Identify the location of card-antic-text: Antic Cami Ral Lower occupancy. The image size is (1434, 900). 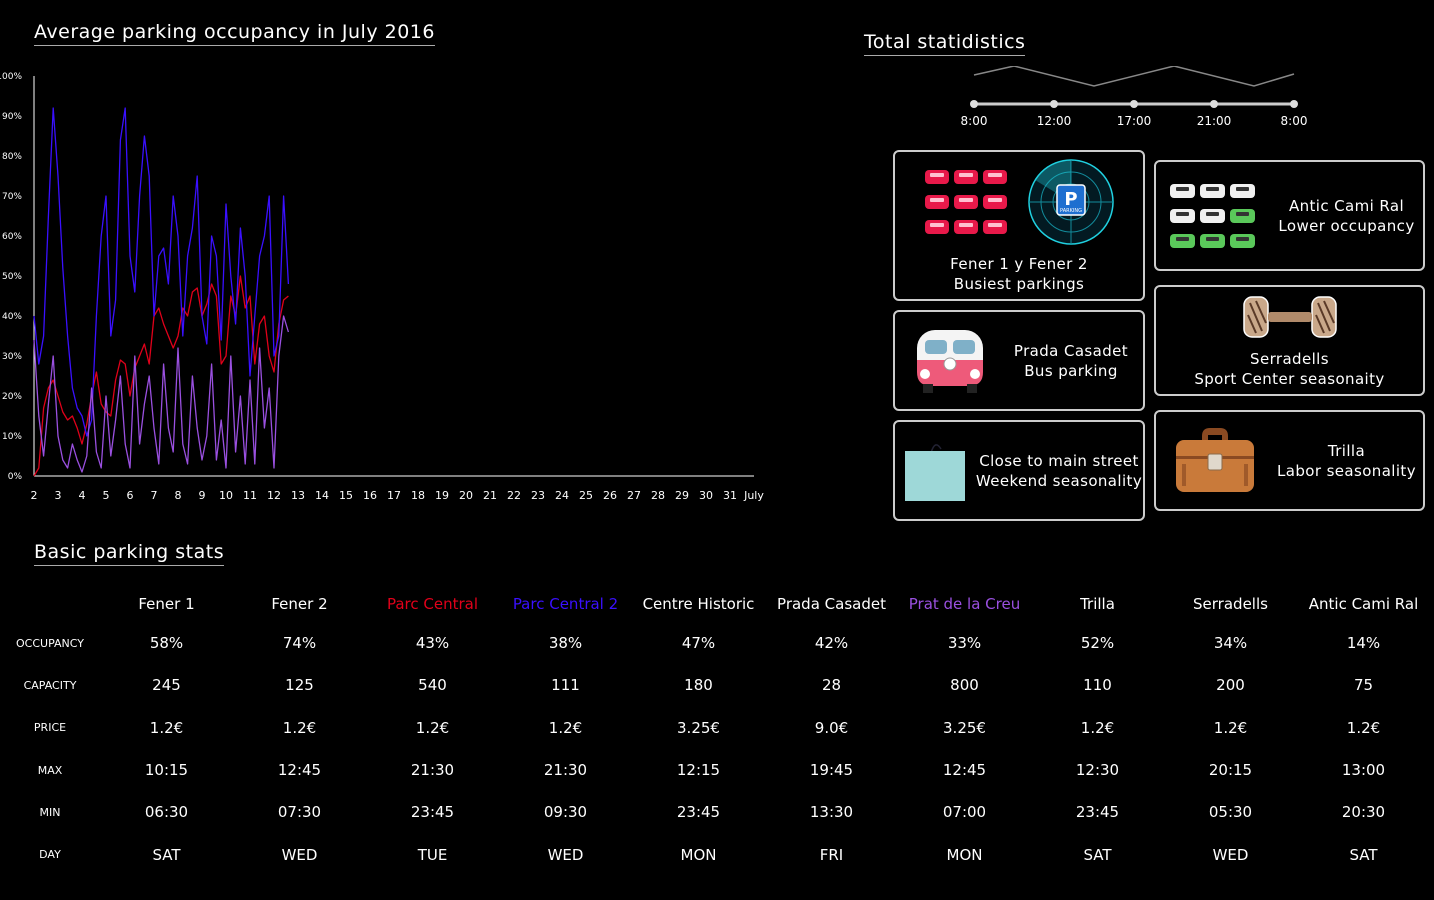
(1346, 216).